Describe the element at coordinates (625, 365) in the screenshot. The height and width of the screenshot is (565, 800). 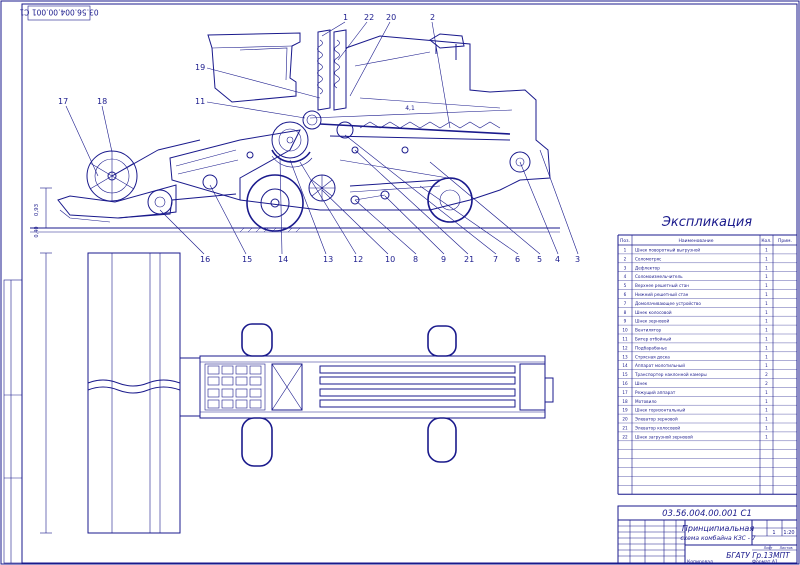
I see `table-cell-pos: 14` at that location.